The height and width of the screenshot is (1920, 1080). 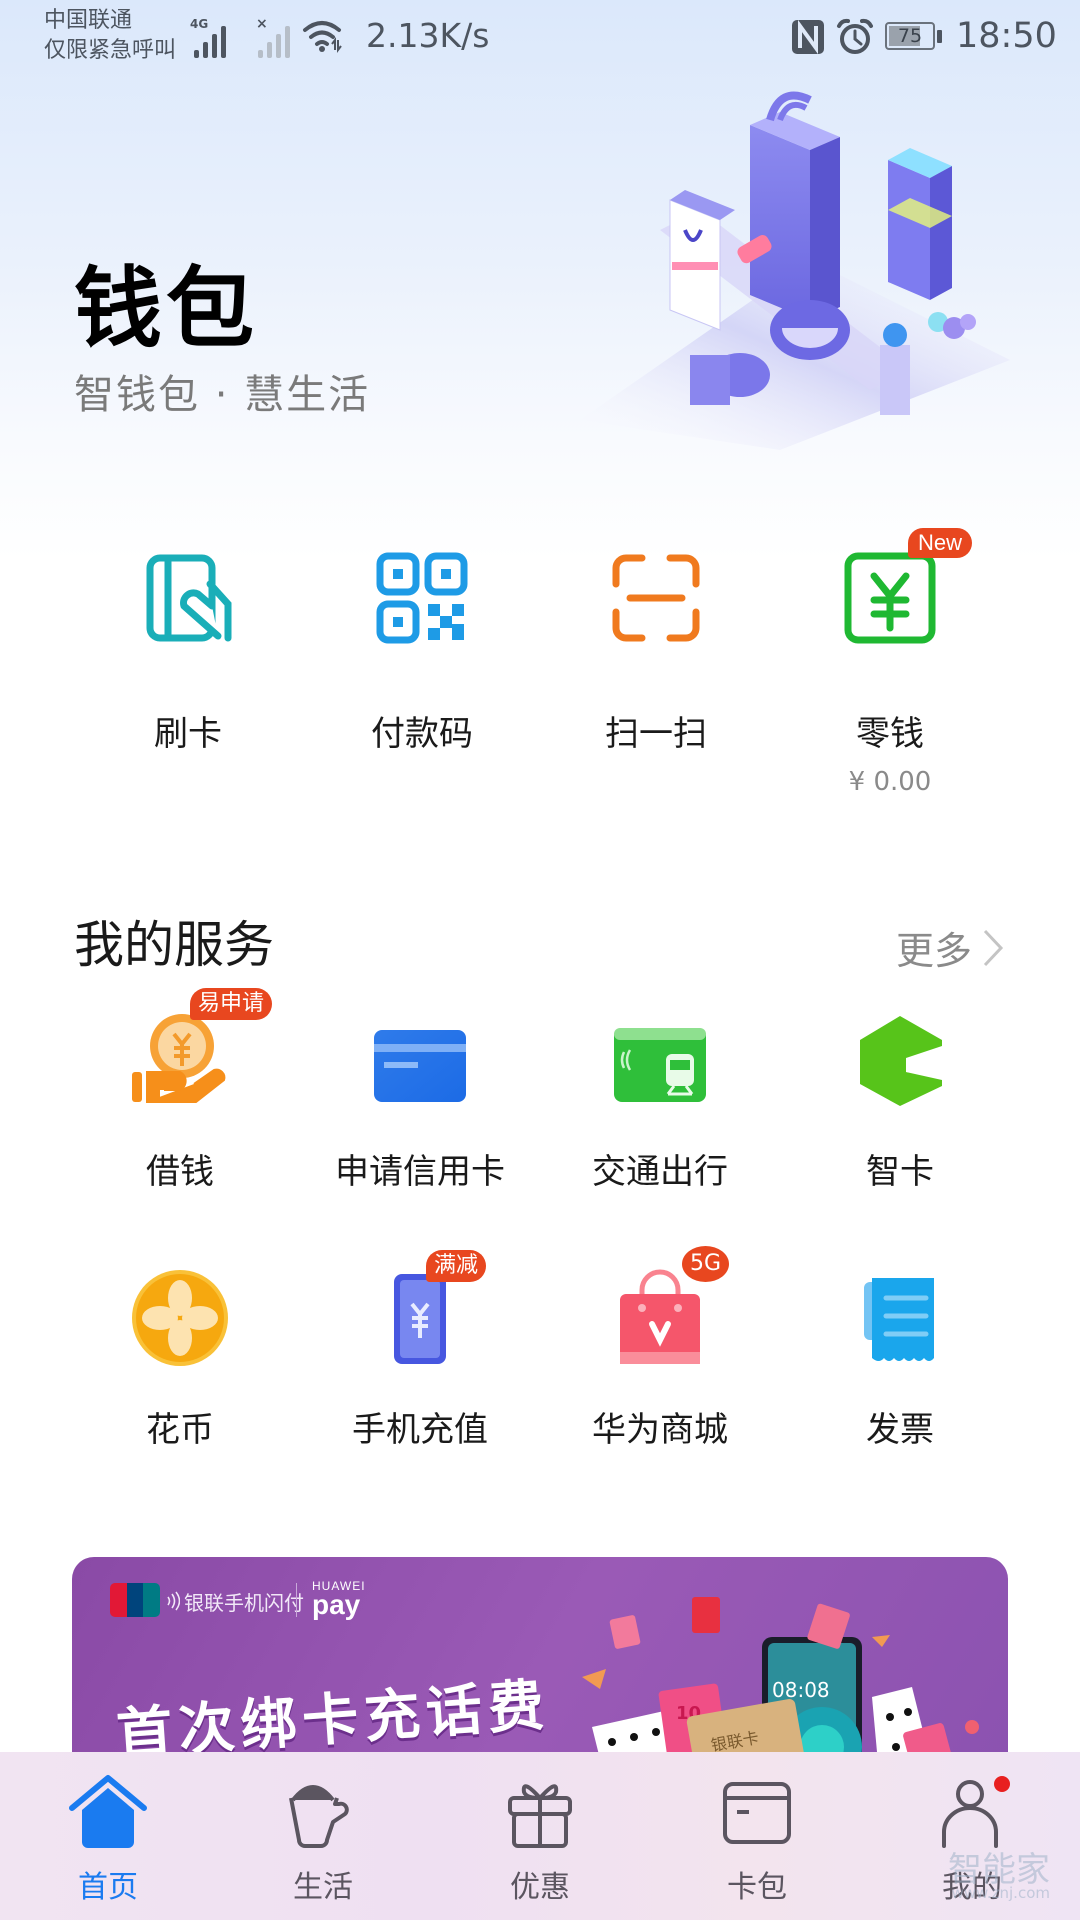 I want to click on page-subtitle: 智钱包 · 慧生活, so click(x=222, y=395).